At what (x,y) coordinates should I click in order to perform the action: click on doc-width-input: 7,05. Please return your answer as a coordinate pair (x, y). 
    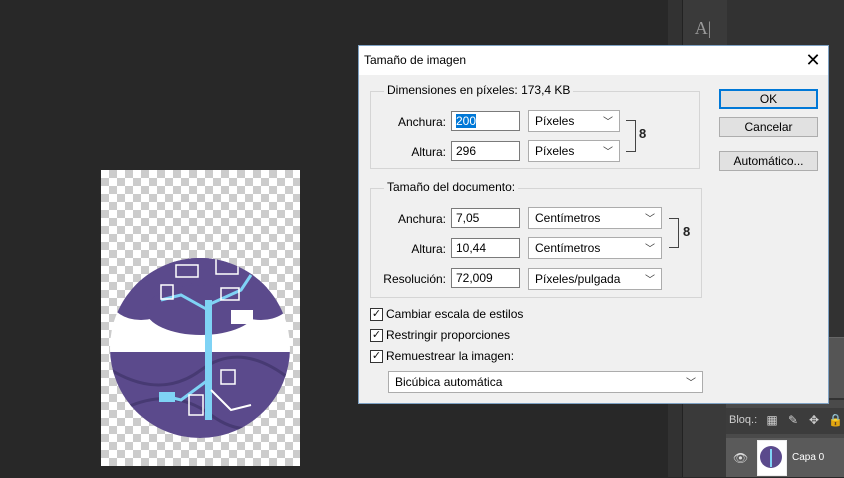
    Looking at the image, I should click on (485, 218).